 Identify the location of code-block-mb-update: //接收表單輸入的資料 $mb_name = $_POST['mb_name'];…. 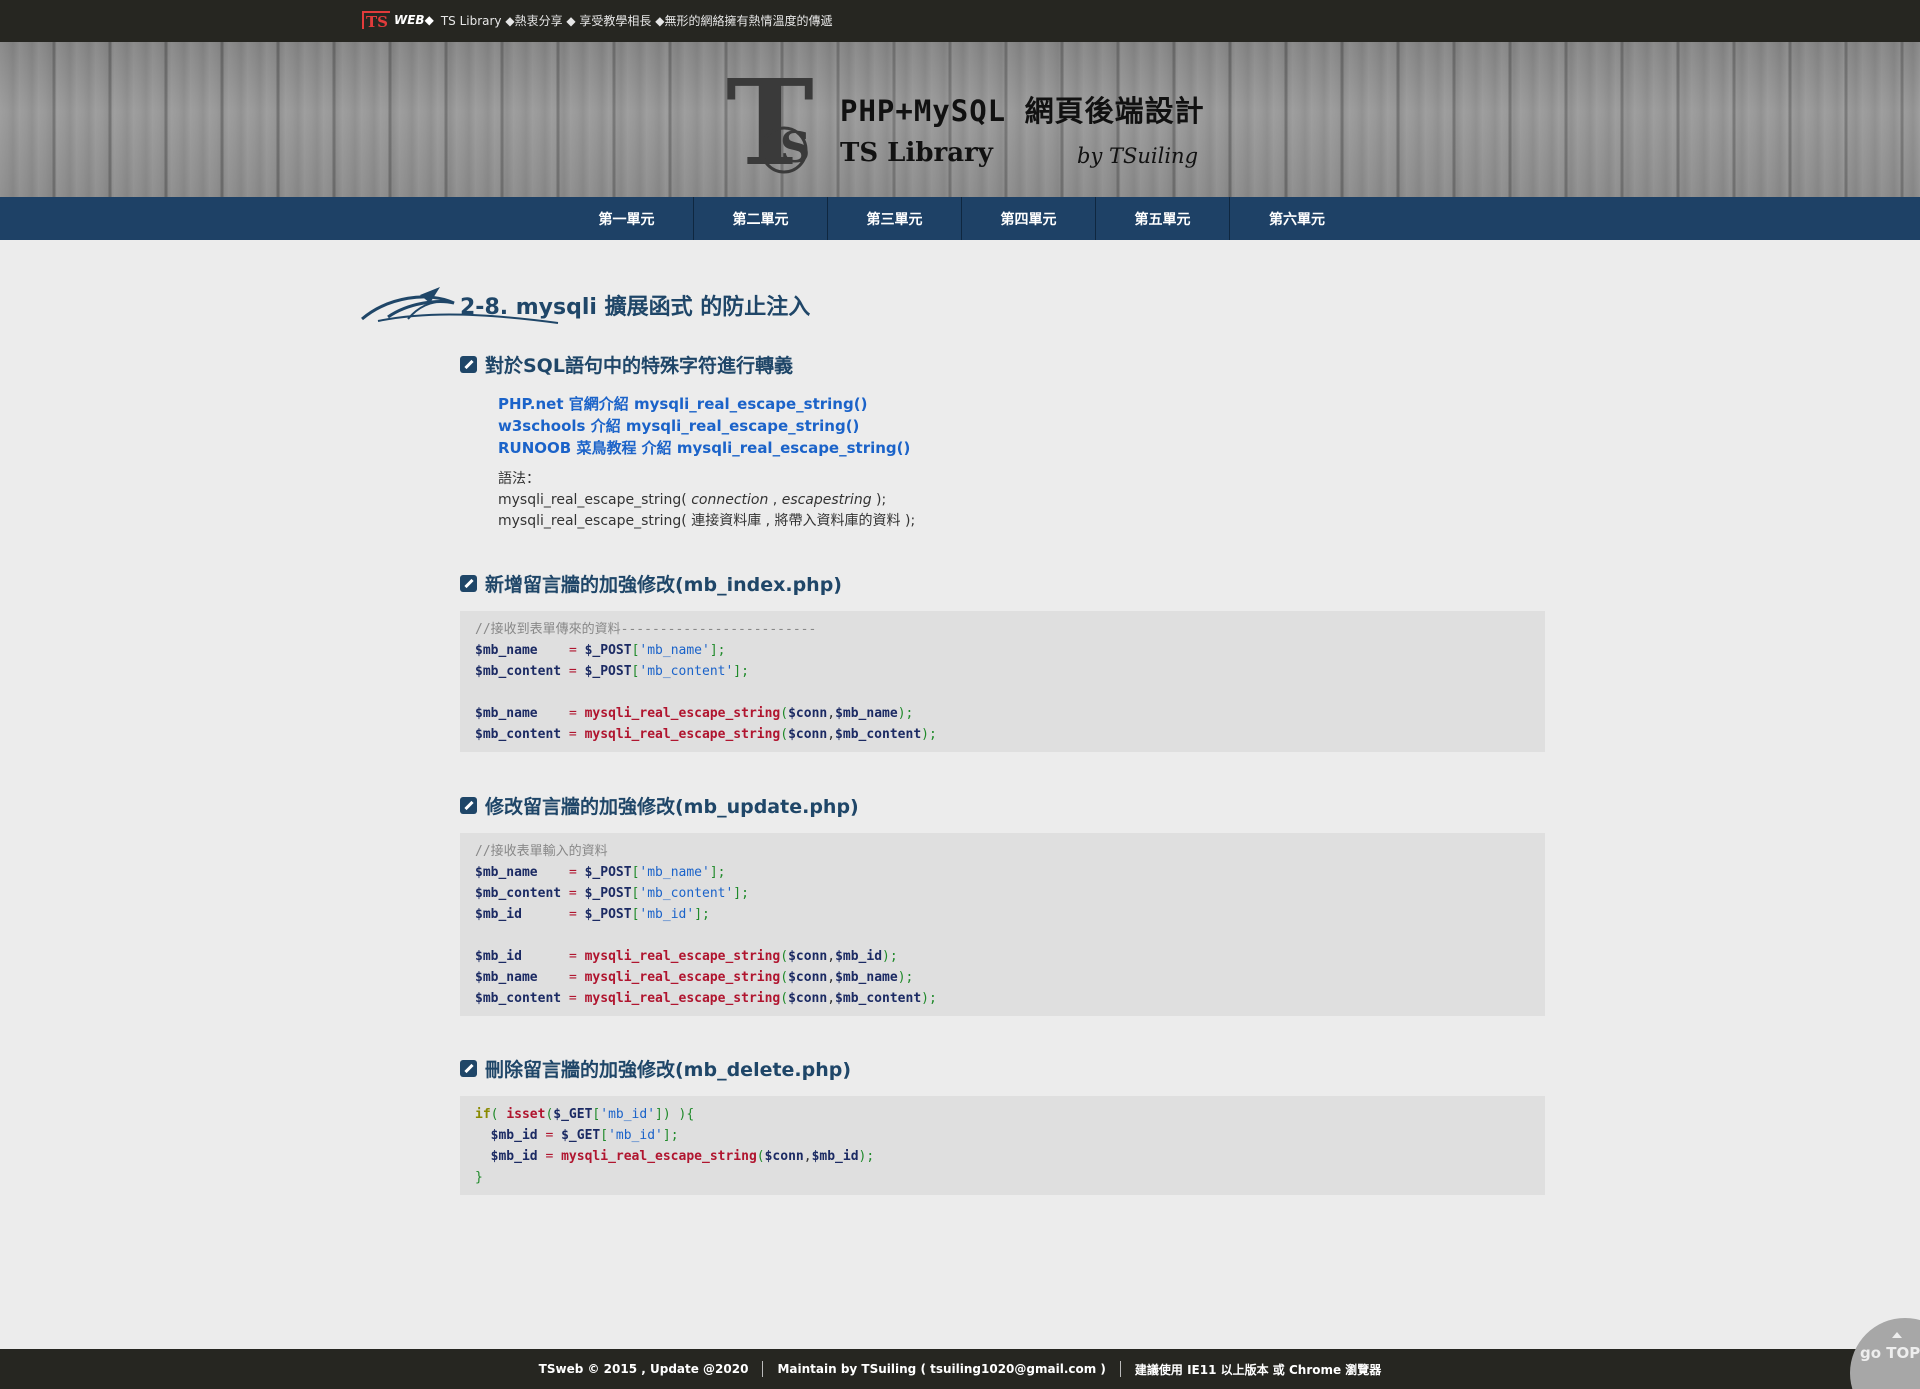
(1002, 924).